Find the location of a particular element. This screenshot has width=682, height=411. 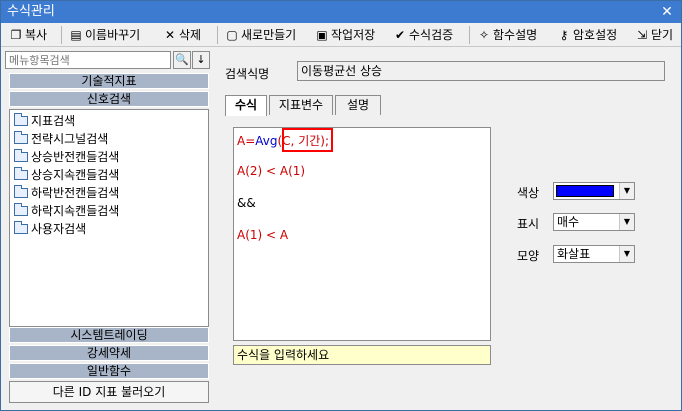

password-button: ⚷ 암호설정 is located at coordinates (587, 35).